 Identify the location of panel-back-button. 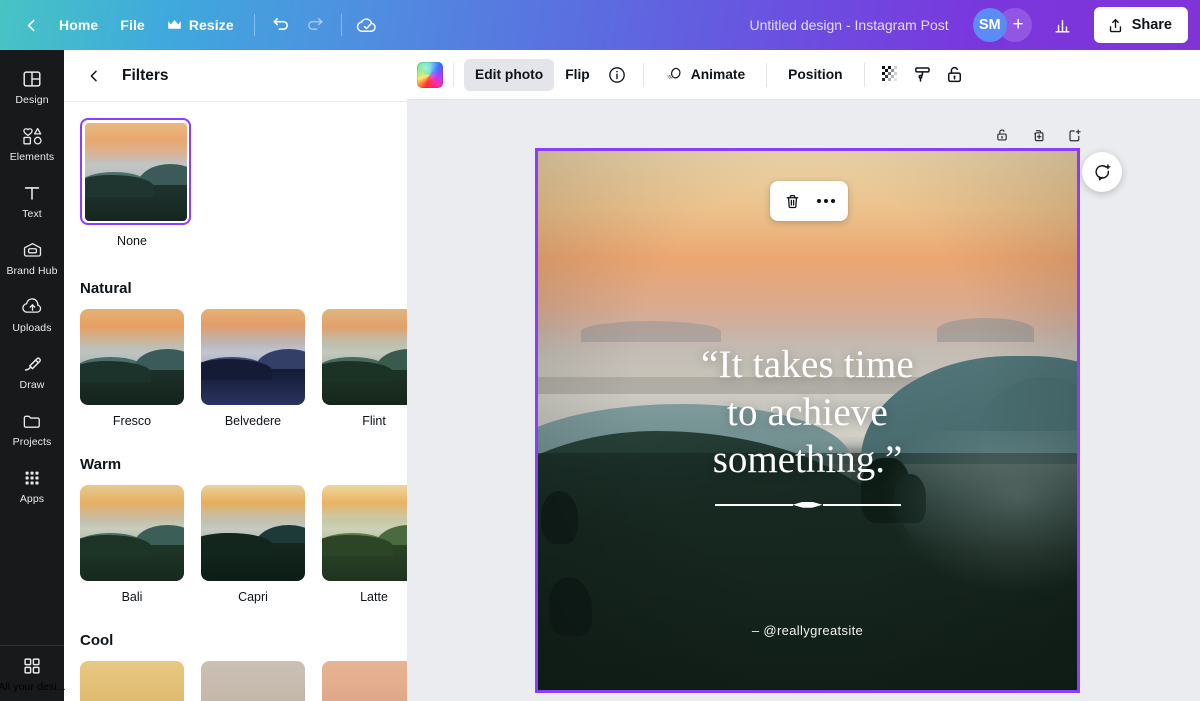
(94, 76).